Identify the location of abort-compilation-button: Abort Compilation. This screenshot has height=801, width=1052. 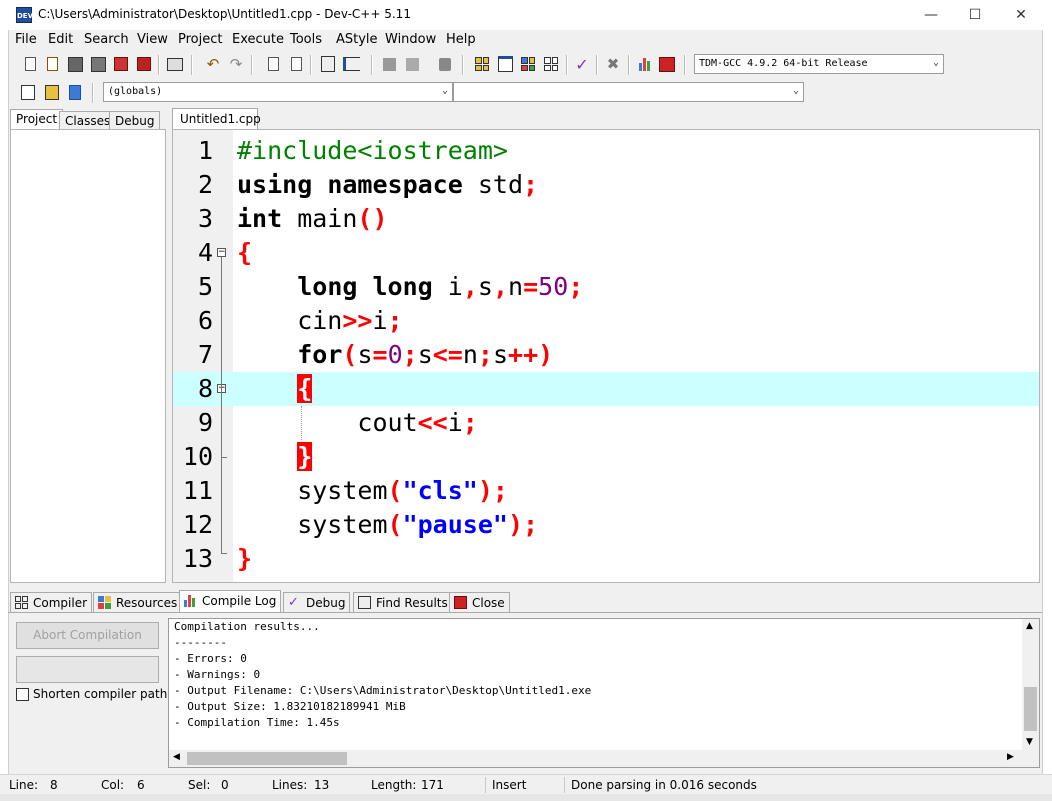
(87, 635).